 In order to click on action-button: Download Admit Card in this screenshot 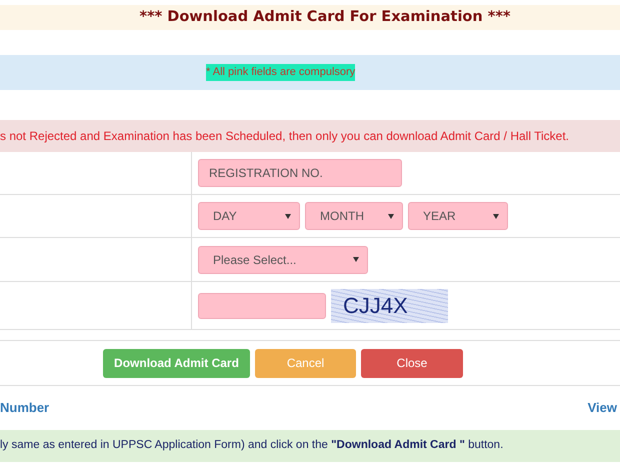, I will do `click(176, 363)`.